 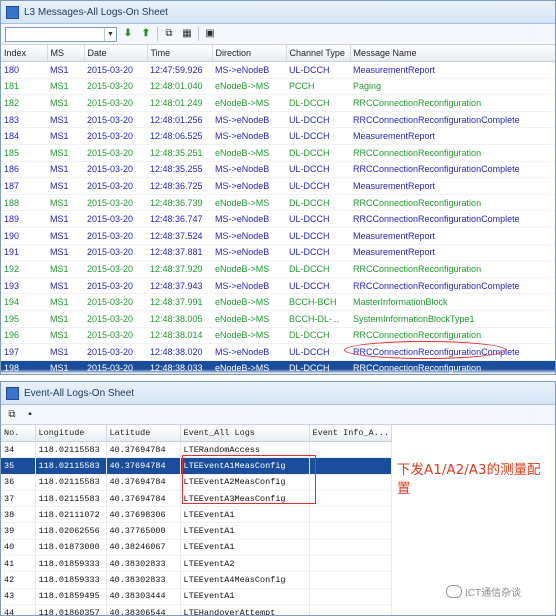 I want to click on cell-index: 182, so click(x=24, y=103).